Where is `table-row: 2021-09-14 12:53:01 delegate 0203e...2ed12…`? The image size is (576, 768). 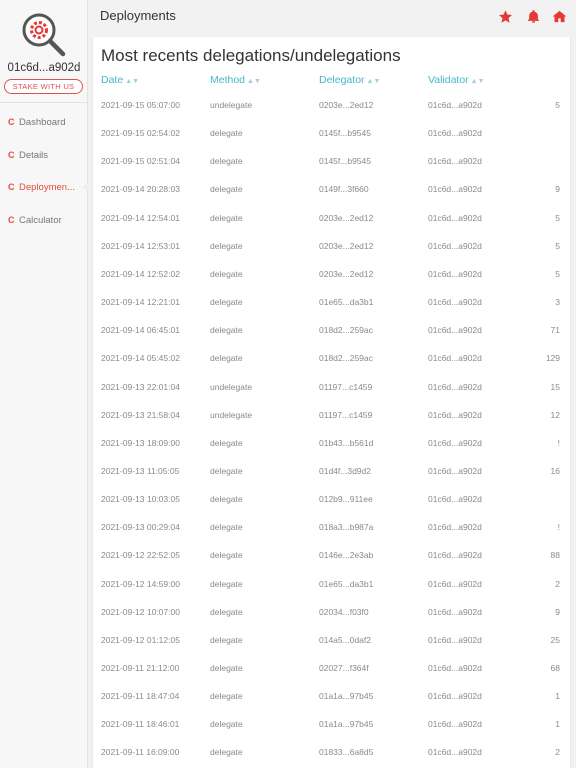 table-row: 2021-09-14 12:53:01 delegate 0203e...2ed12… is located at coordinates (331, 254).